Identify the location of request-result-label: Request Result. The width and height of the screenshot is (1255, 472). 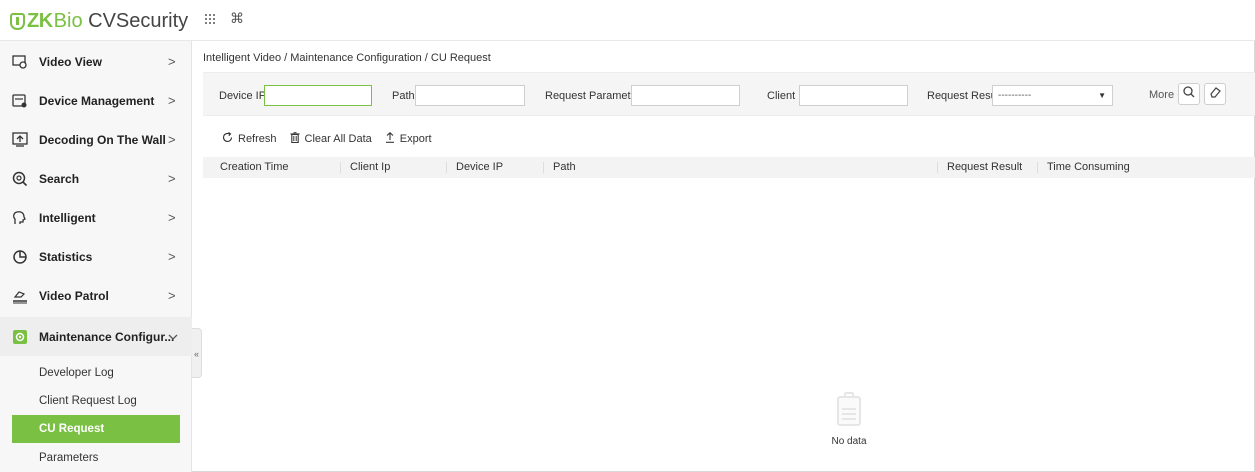
(965, 96).